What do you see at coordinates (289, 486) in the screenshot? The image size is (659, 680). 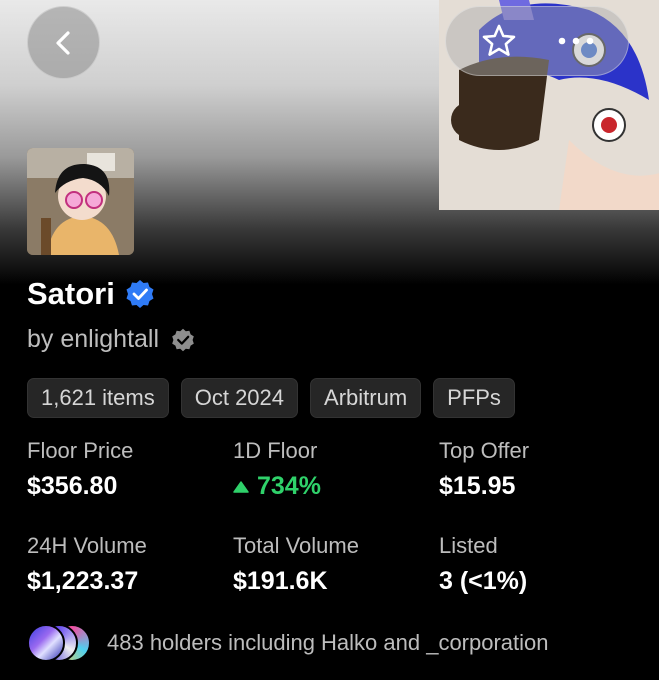 I see `stat-value: 734%` at bounding box center [289, 486].